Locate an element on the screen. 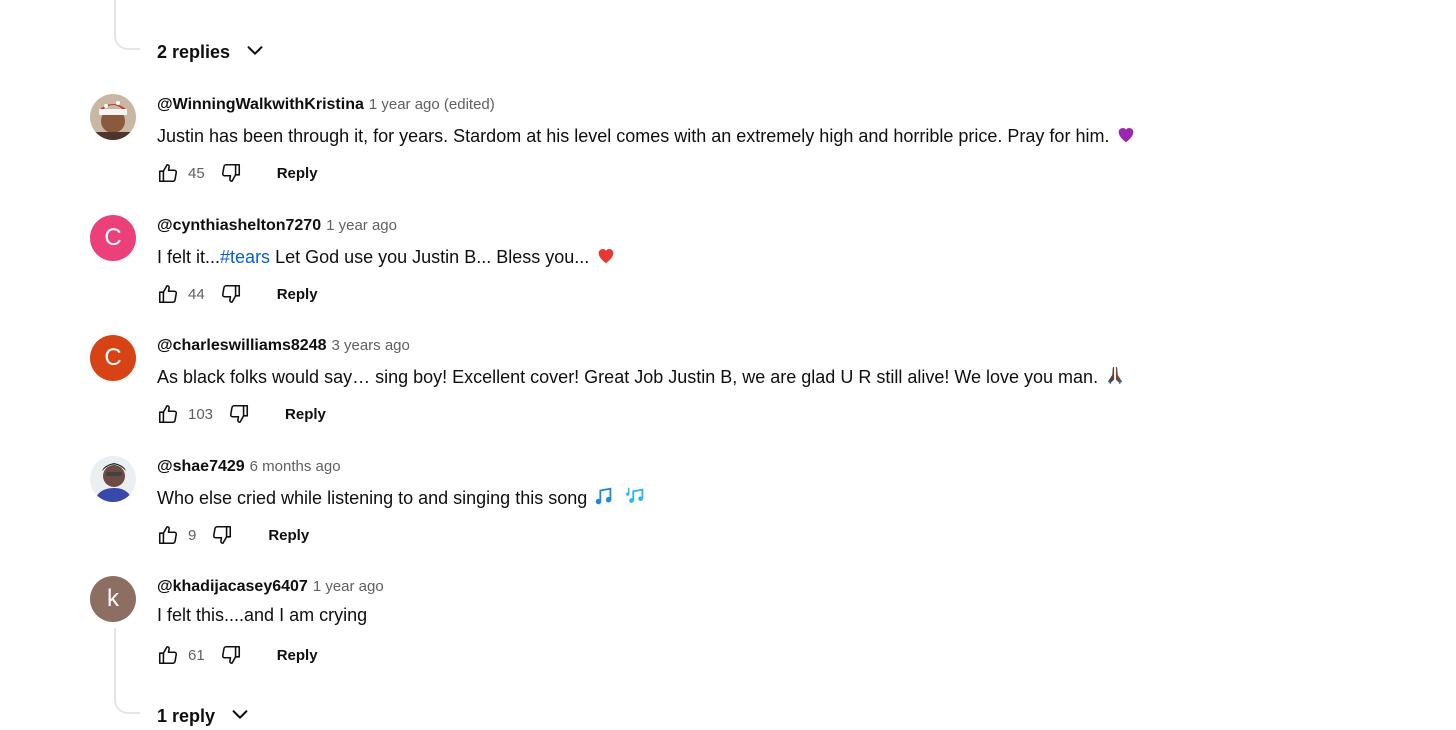 The width and height of the screenshot is (1456, 730). comment-author: @WinningWalkwithKristina is located at coordinates (260, 105).